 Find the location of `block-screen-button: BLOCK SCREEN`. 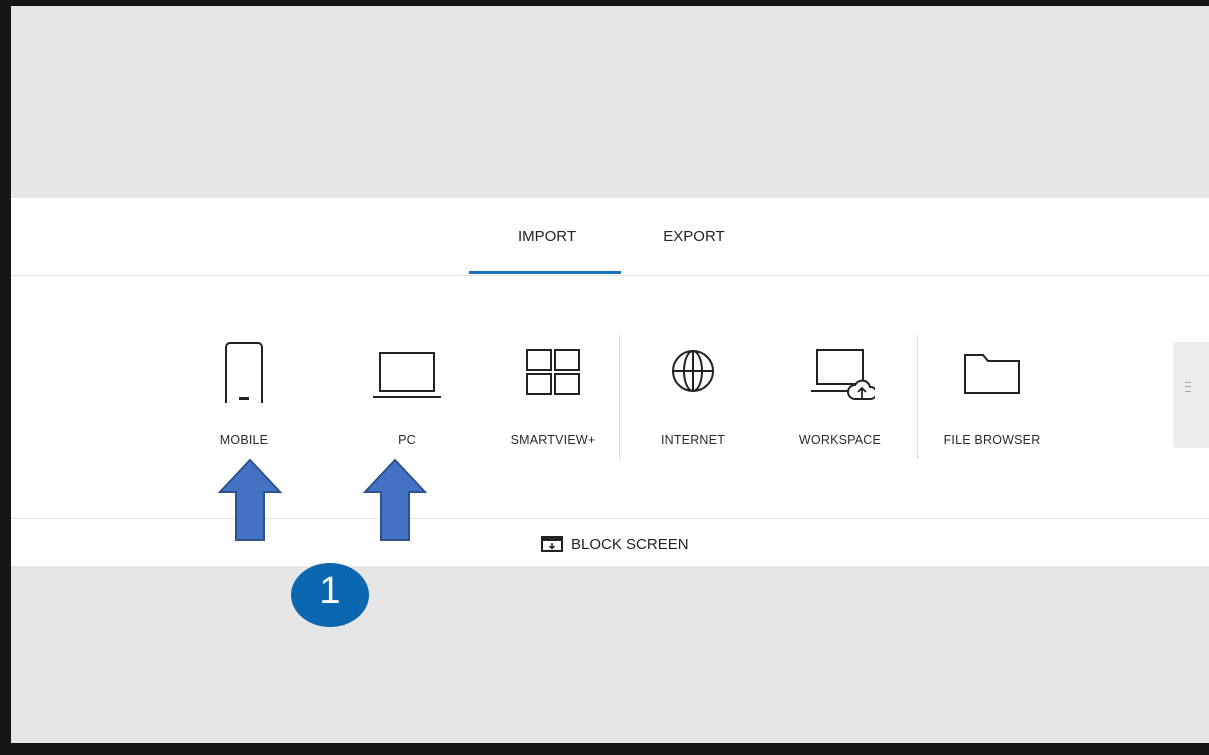

block-screen-button: BLOCK SCREEN is located at coordinates (615, 544).